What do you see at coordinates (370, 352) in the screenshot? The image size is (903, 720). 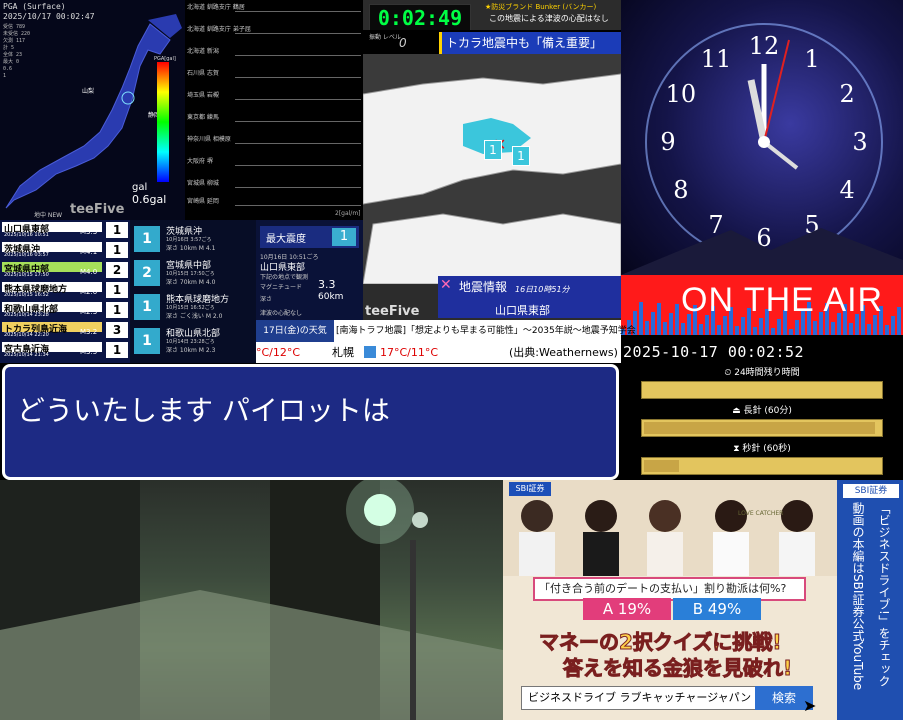 I see `weather-icon` at bounding box center [370, 352].